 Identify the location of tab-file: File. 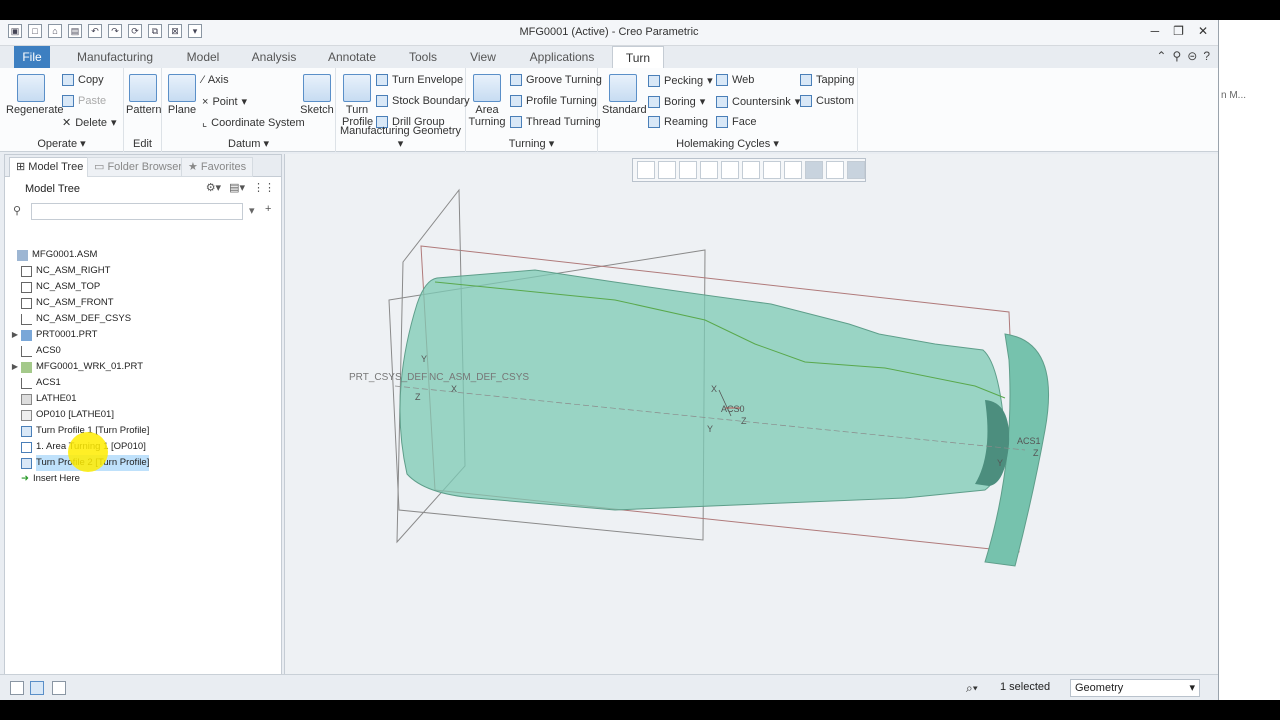
(32, 57).